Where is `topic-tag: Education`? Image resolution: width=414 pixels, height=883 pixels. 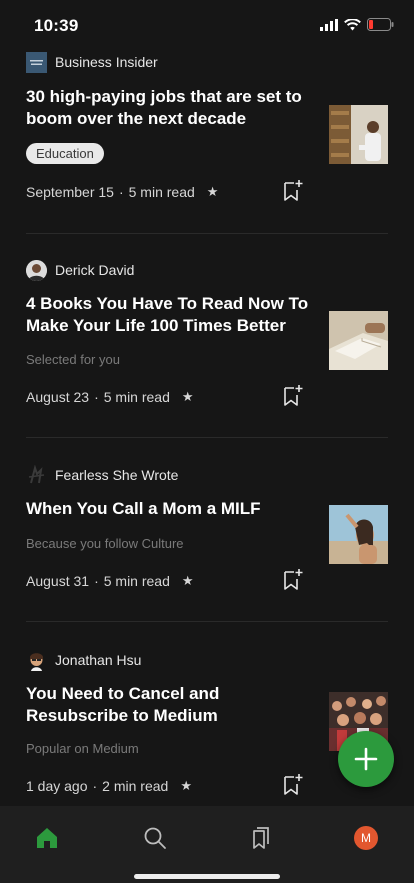
topic-tag: Education is located at coordinates (65, 153).